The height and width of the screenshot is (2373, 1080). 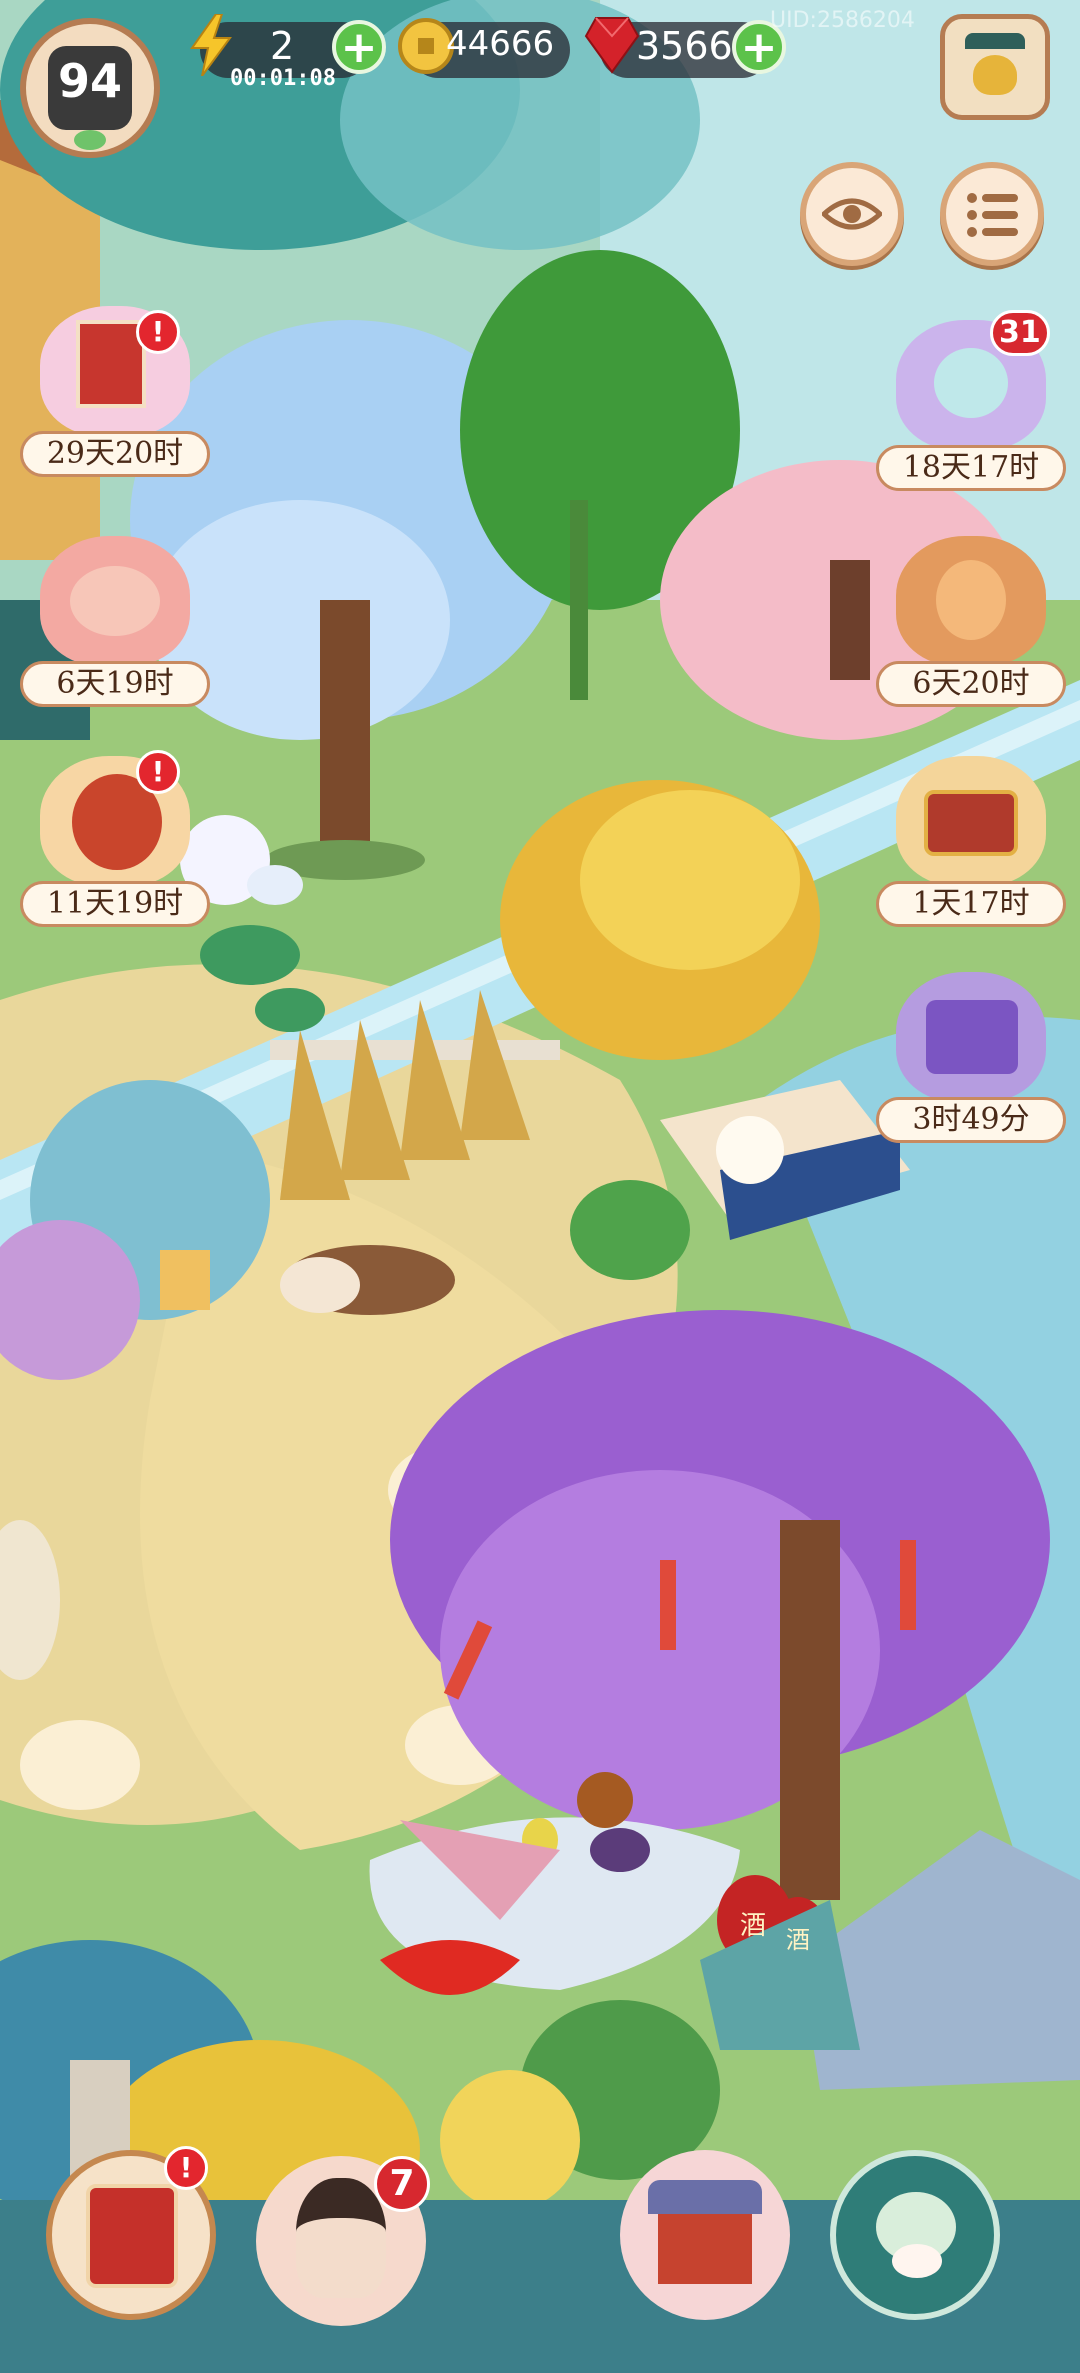 What do you see at coordinates (753, 1926) in the screenshot?
I see `wine-jar-label-1: 酒` at bounding box center [753, 1926].